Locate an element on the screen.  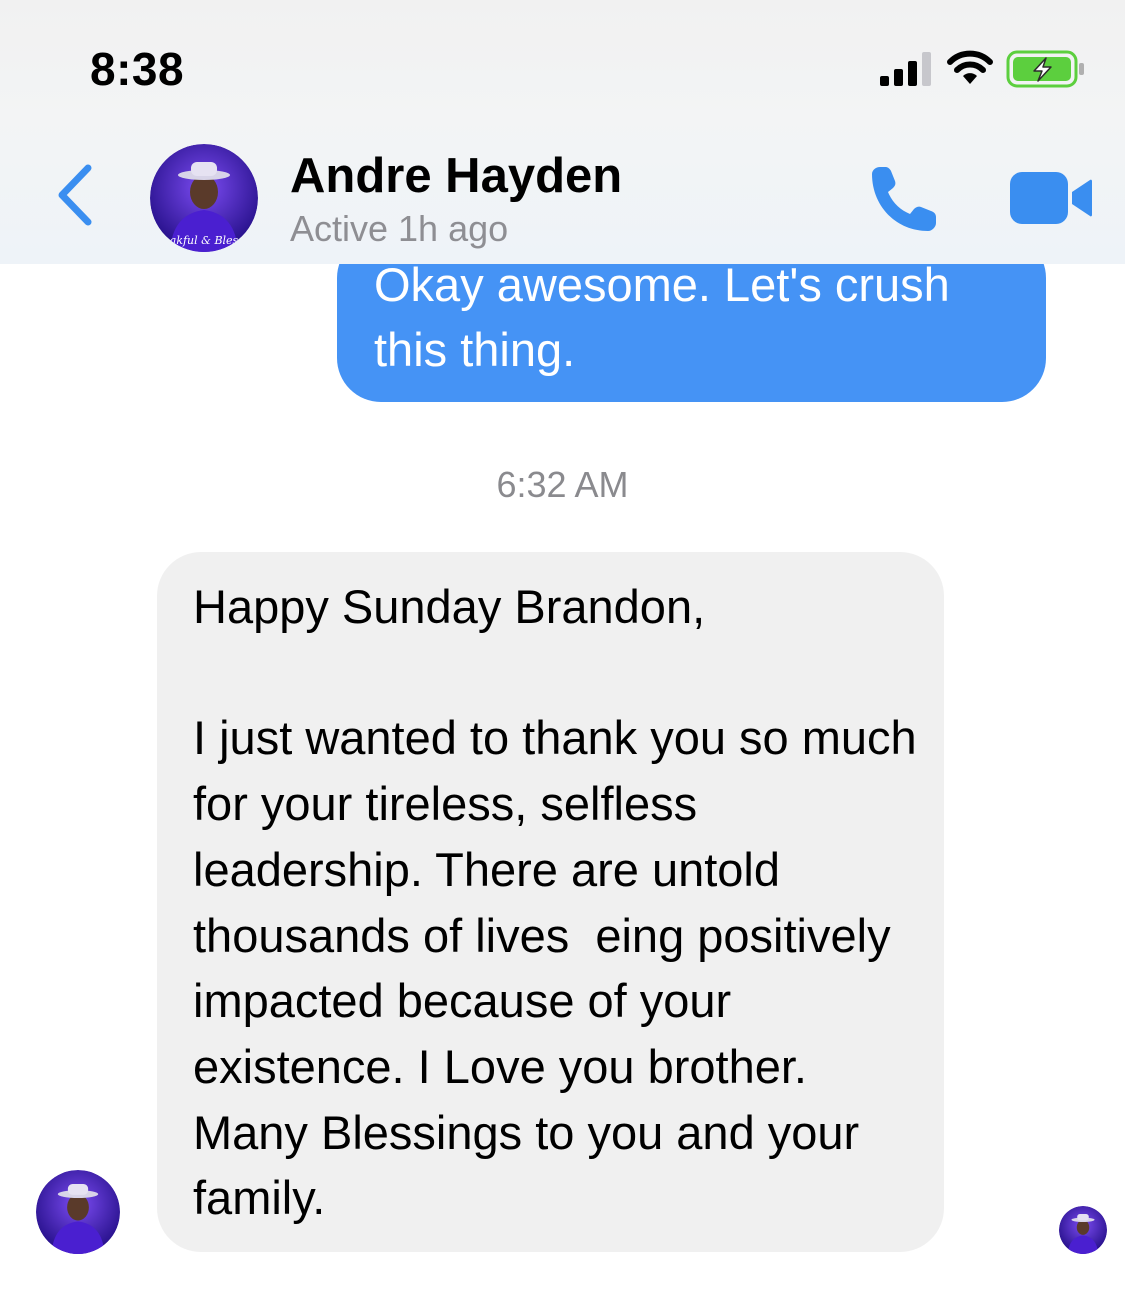
phone-icon is located at coordinates (904, 199).